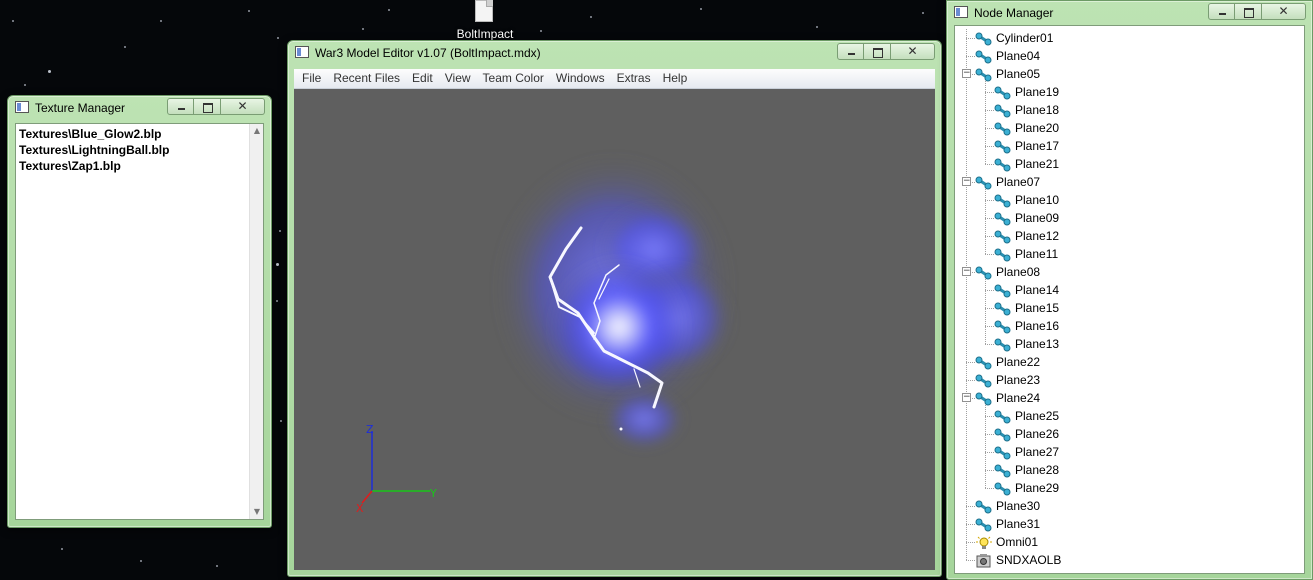 This screenshot has width=1313, height=580. I want to click on tree-node: Plane31, so click(1129, 524).